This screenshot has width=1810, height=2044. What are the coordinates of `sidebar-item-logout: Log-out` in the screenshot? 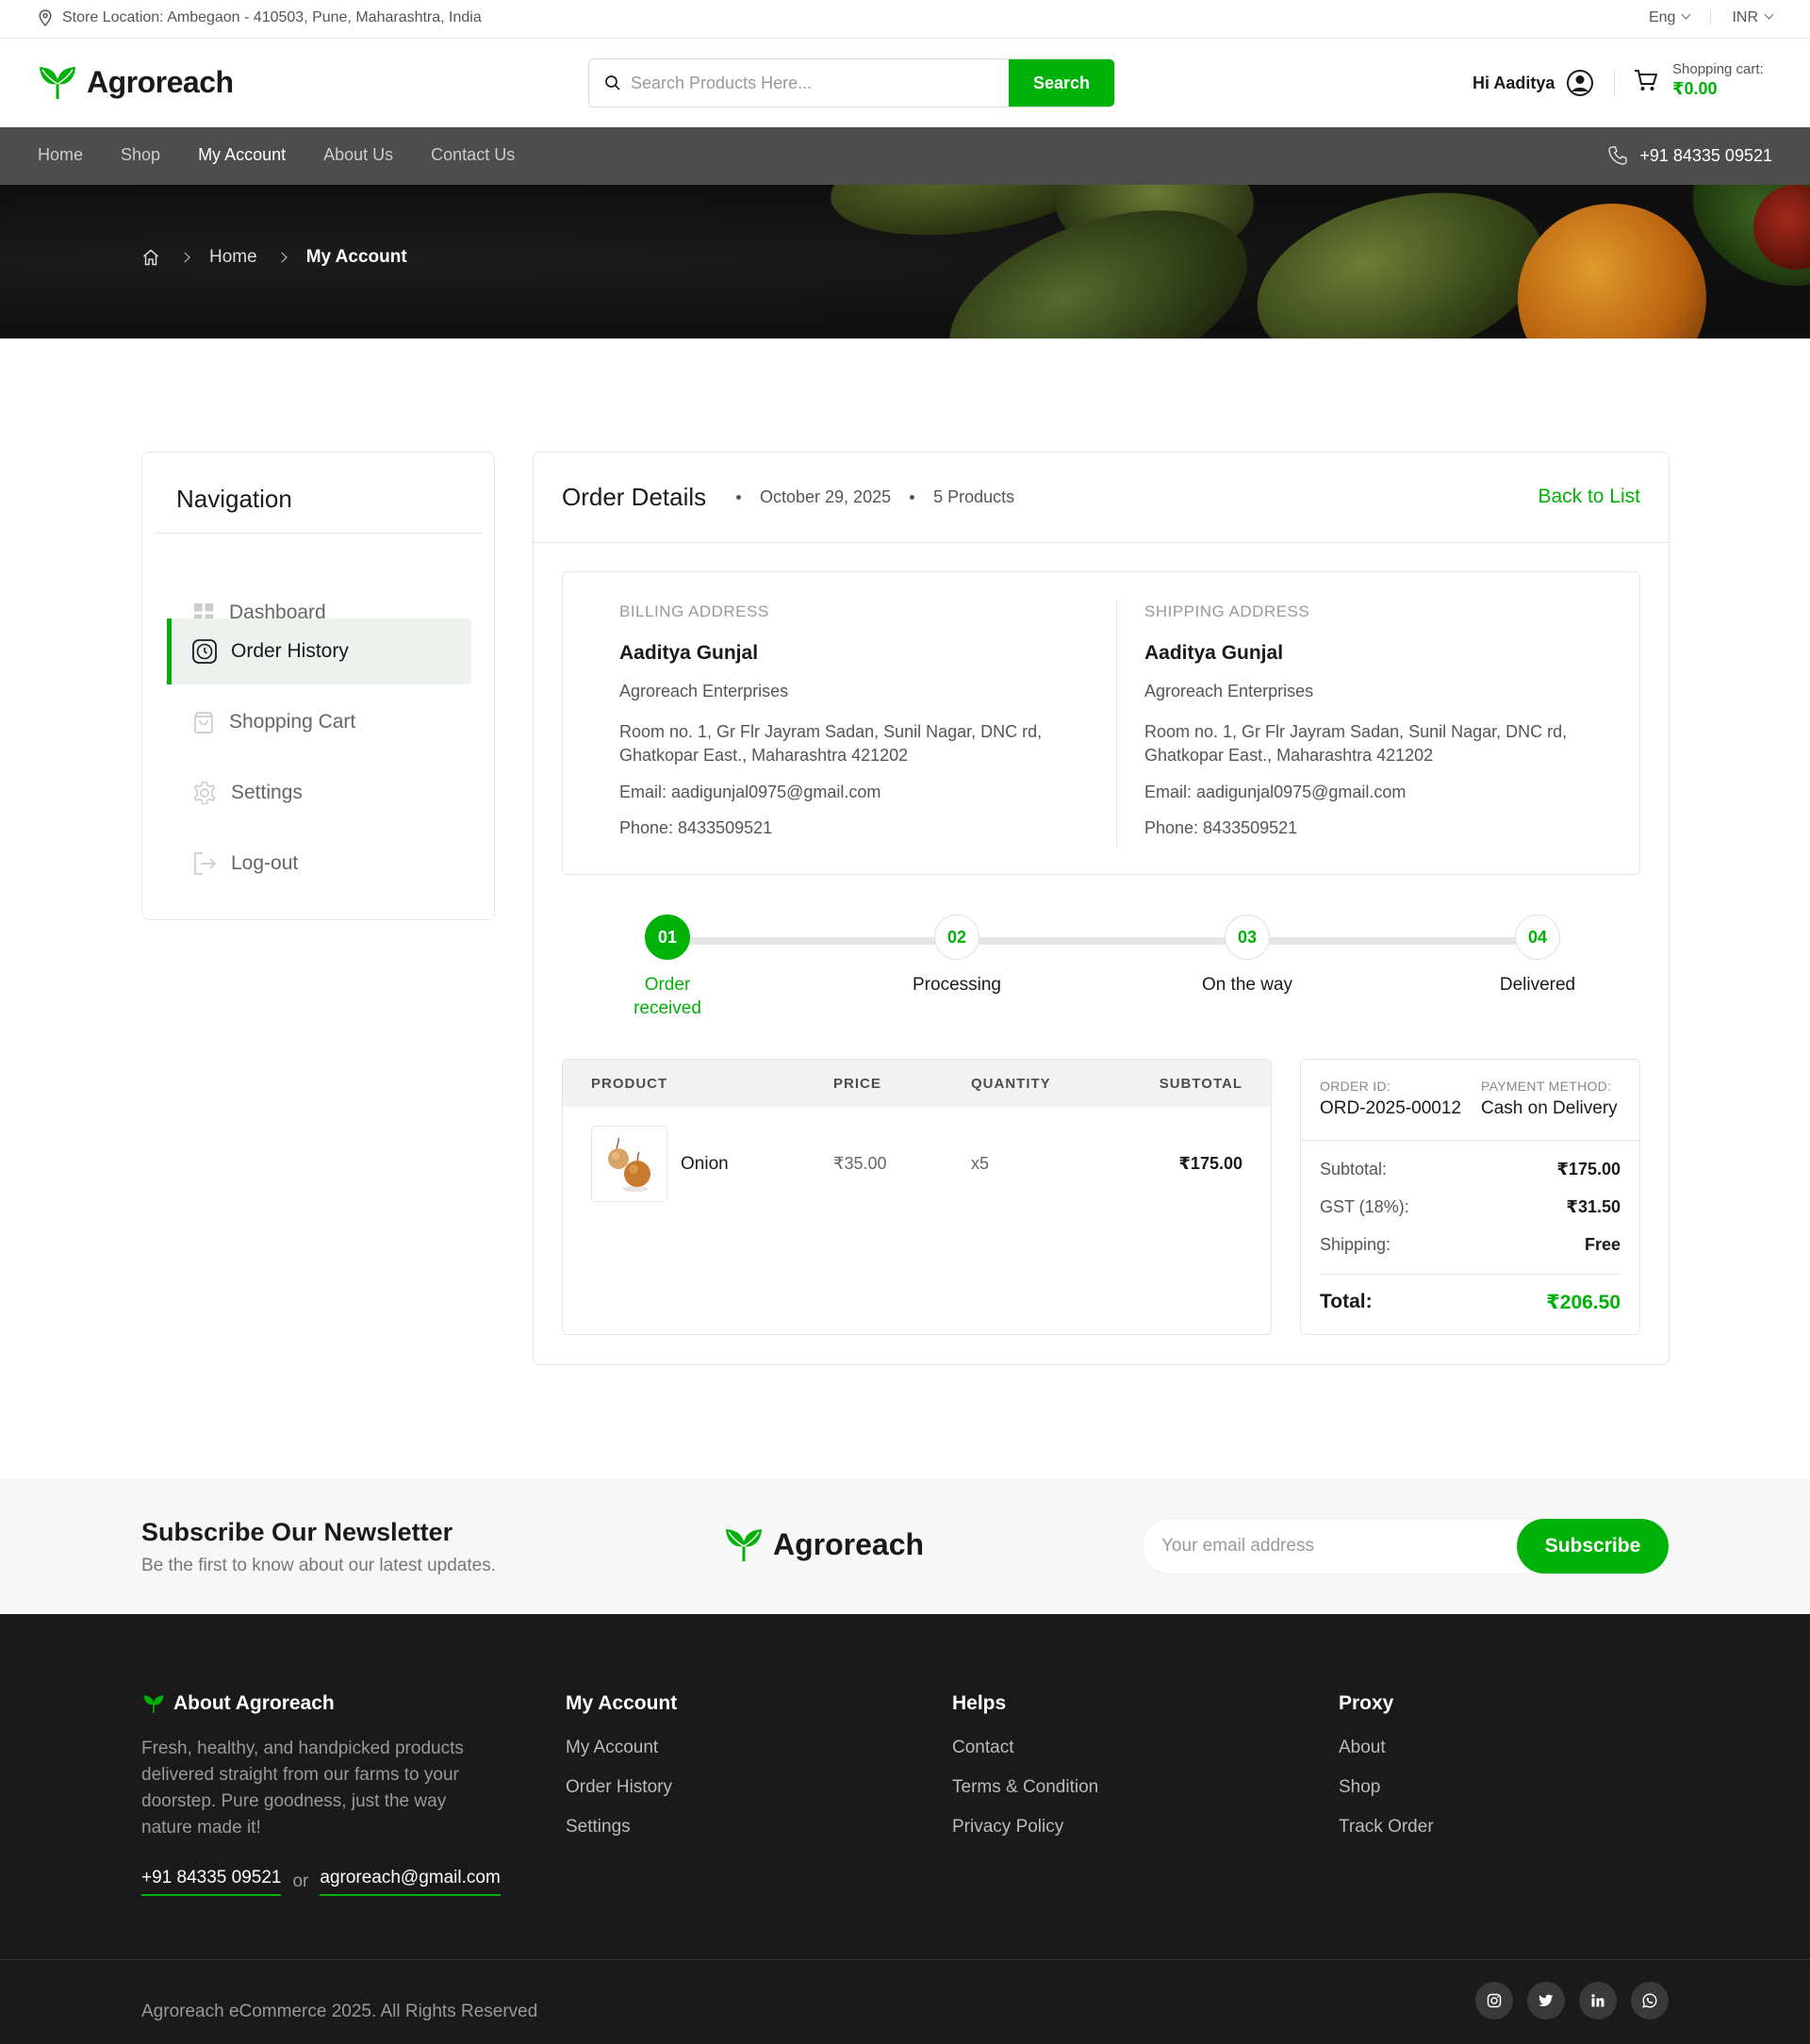 It's located at (319, 864).